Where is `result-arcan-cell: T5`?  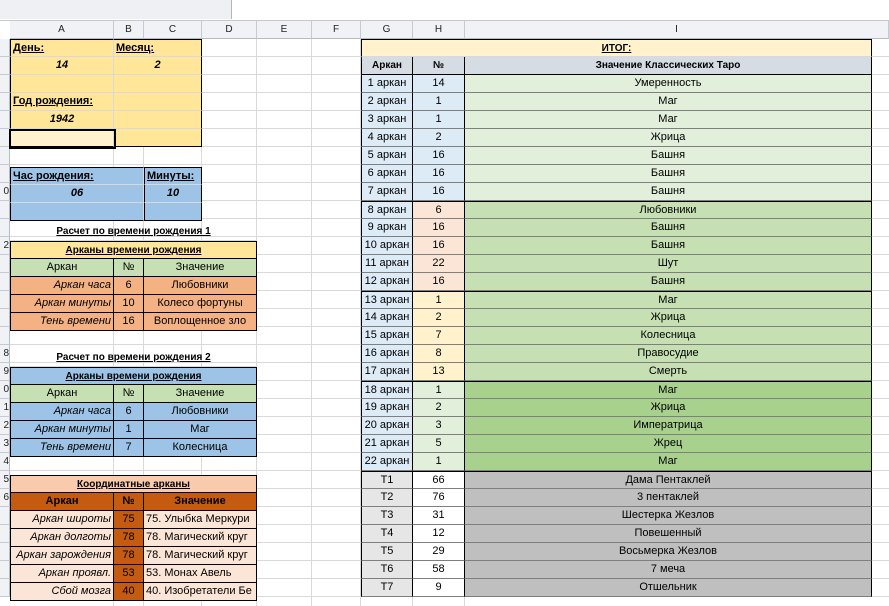 result-arcan-cell: T5 is located at coordinates (387, 552).